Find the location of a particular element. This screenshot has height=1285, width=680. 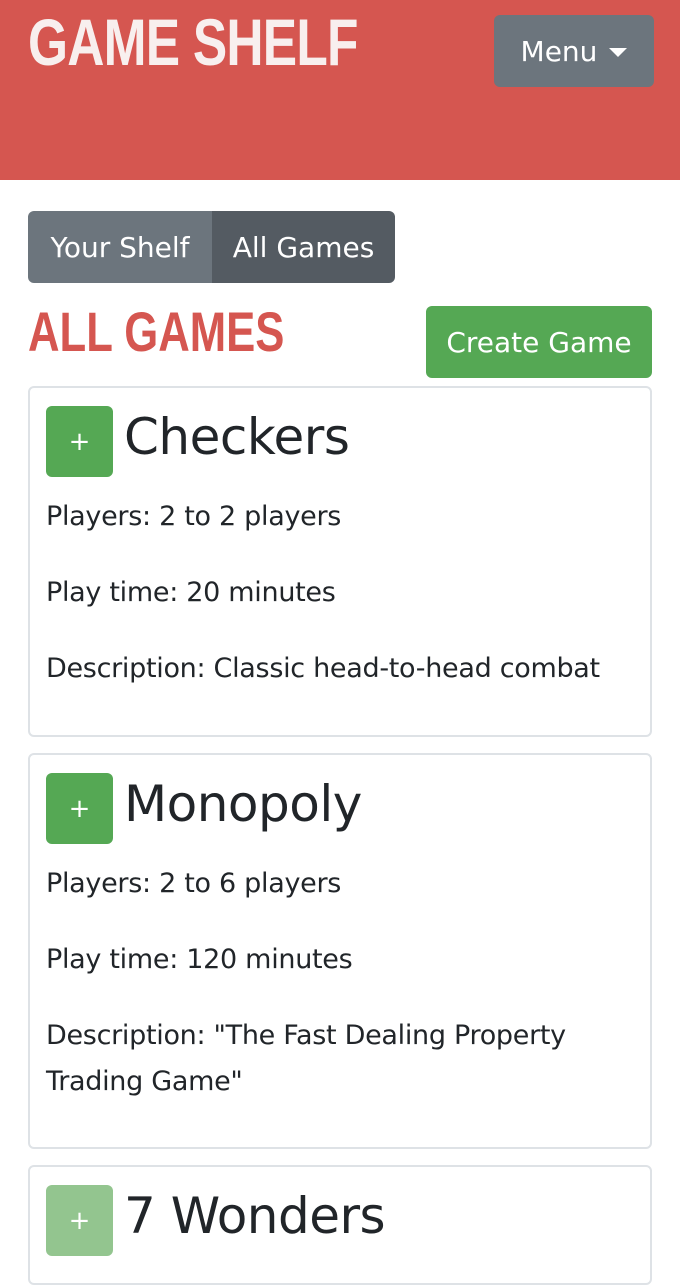

game-title: Checkers is located at coordinates (237, 437).